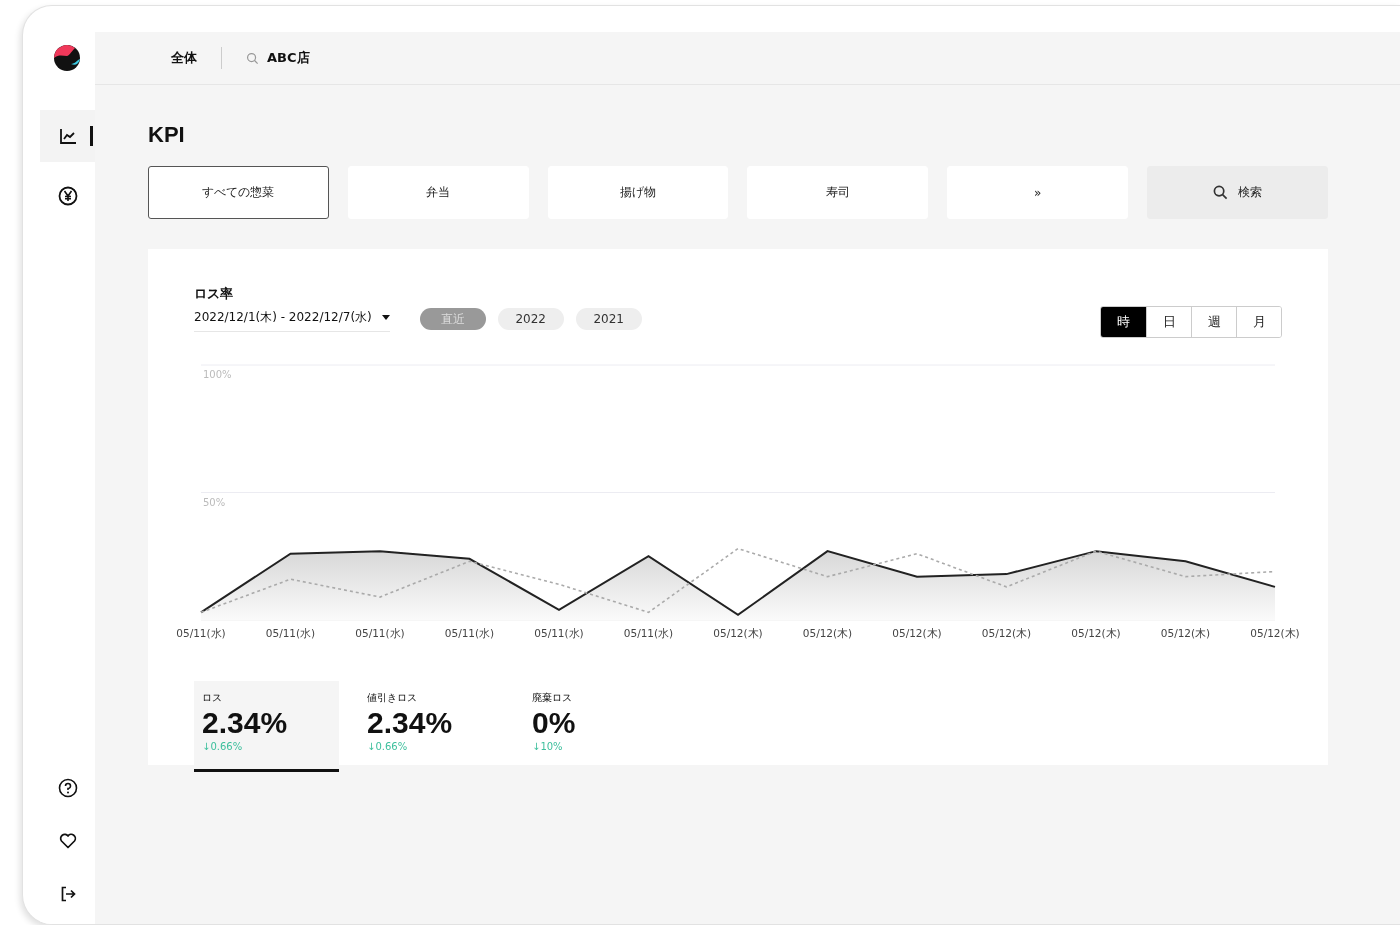  What do you see at coordinates (530, 319) in the screenshot?
I see `period-chip: 2022` at bounding box center [530, 319].